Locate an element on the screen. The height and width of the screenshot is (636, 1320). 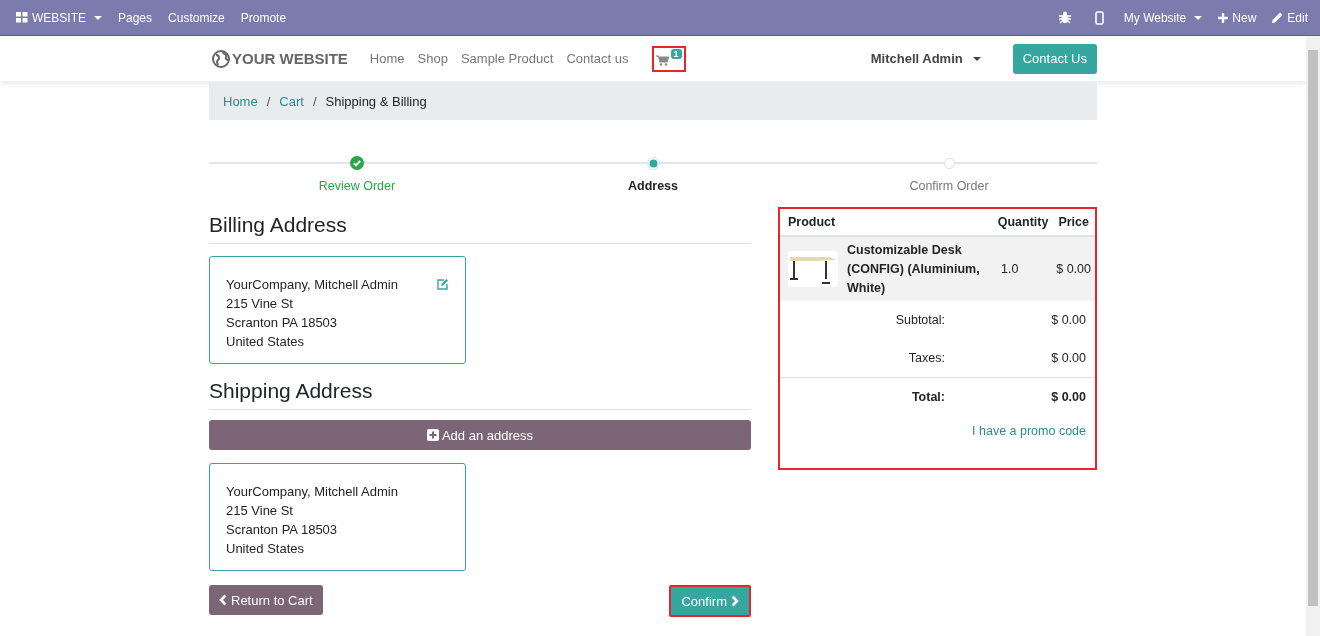
pencil-icon is located at coordinates (1278, 17).